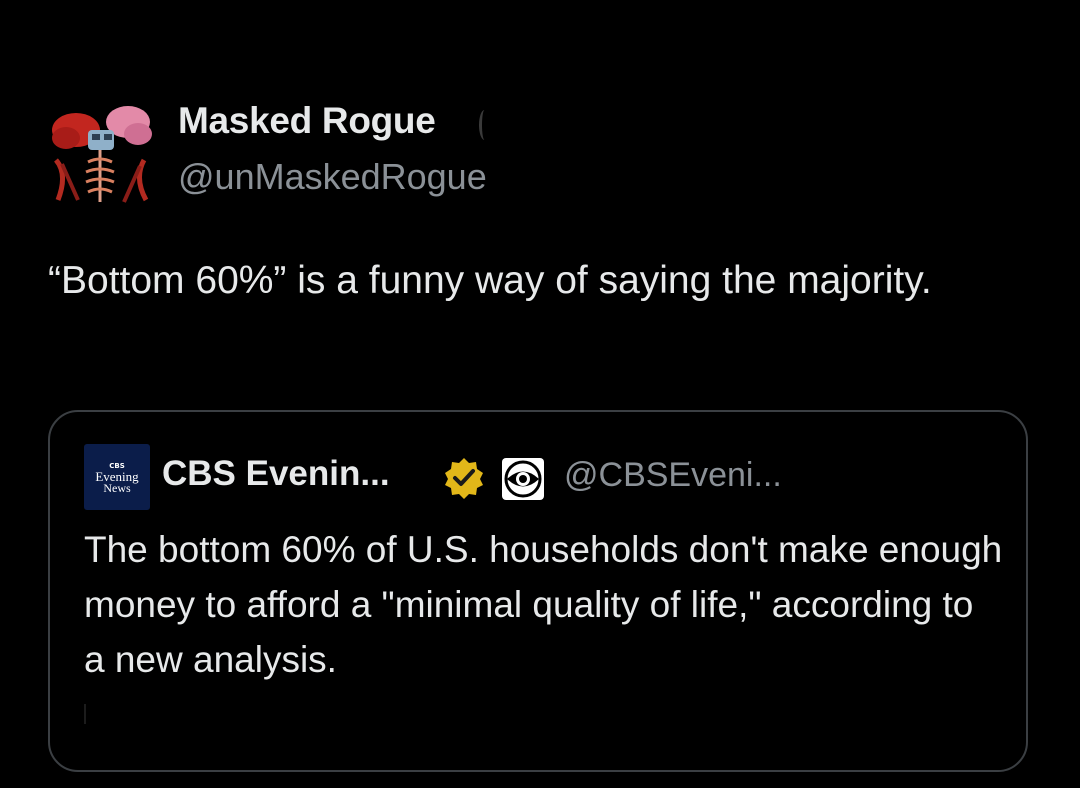  I want to click on quoted-author-avatar: CBS Evening News, so click(117, 477).